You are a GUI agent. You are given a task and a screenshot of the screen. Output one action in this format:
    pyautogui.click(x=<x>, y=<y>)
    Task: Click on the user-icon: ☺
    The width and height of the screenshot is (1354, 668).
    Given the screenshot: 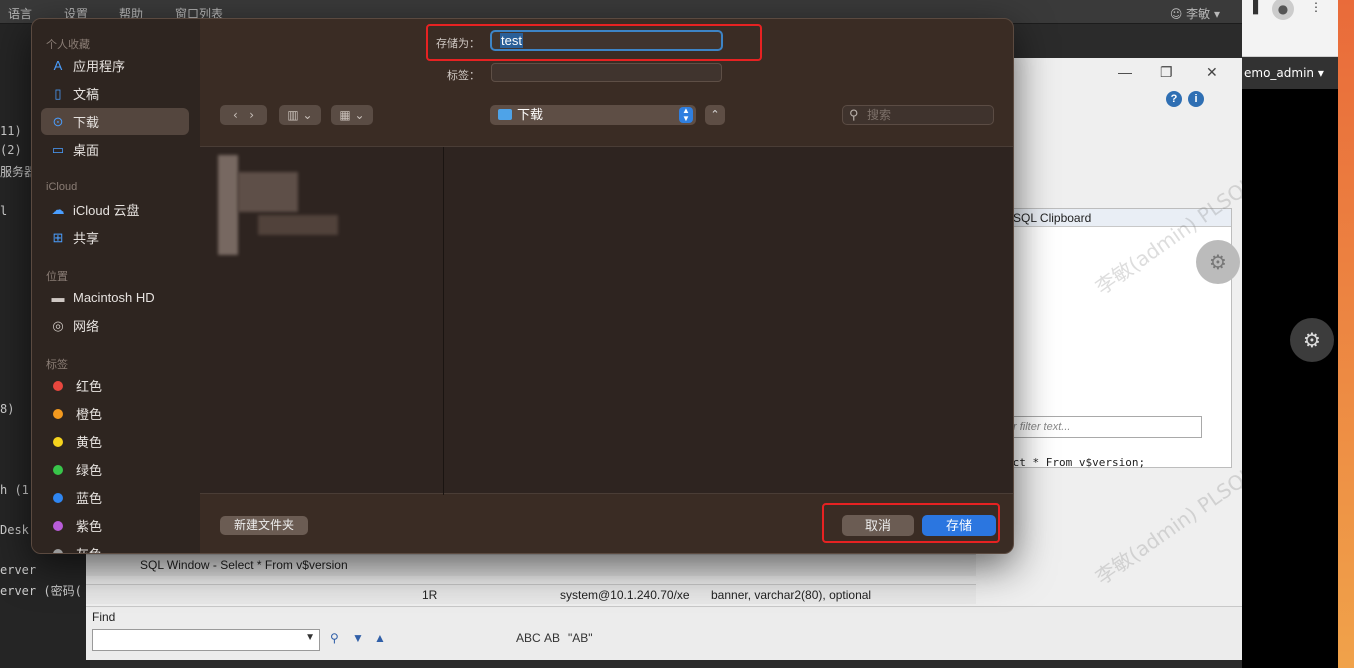 What is the action you would take?
    pyautogui.click(x=1178, y=14)
    